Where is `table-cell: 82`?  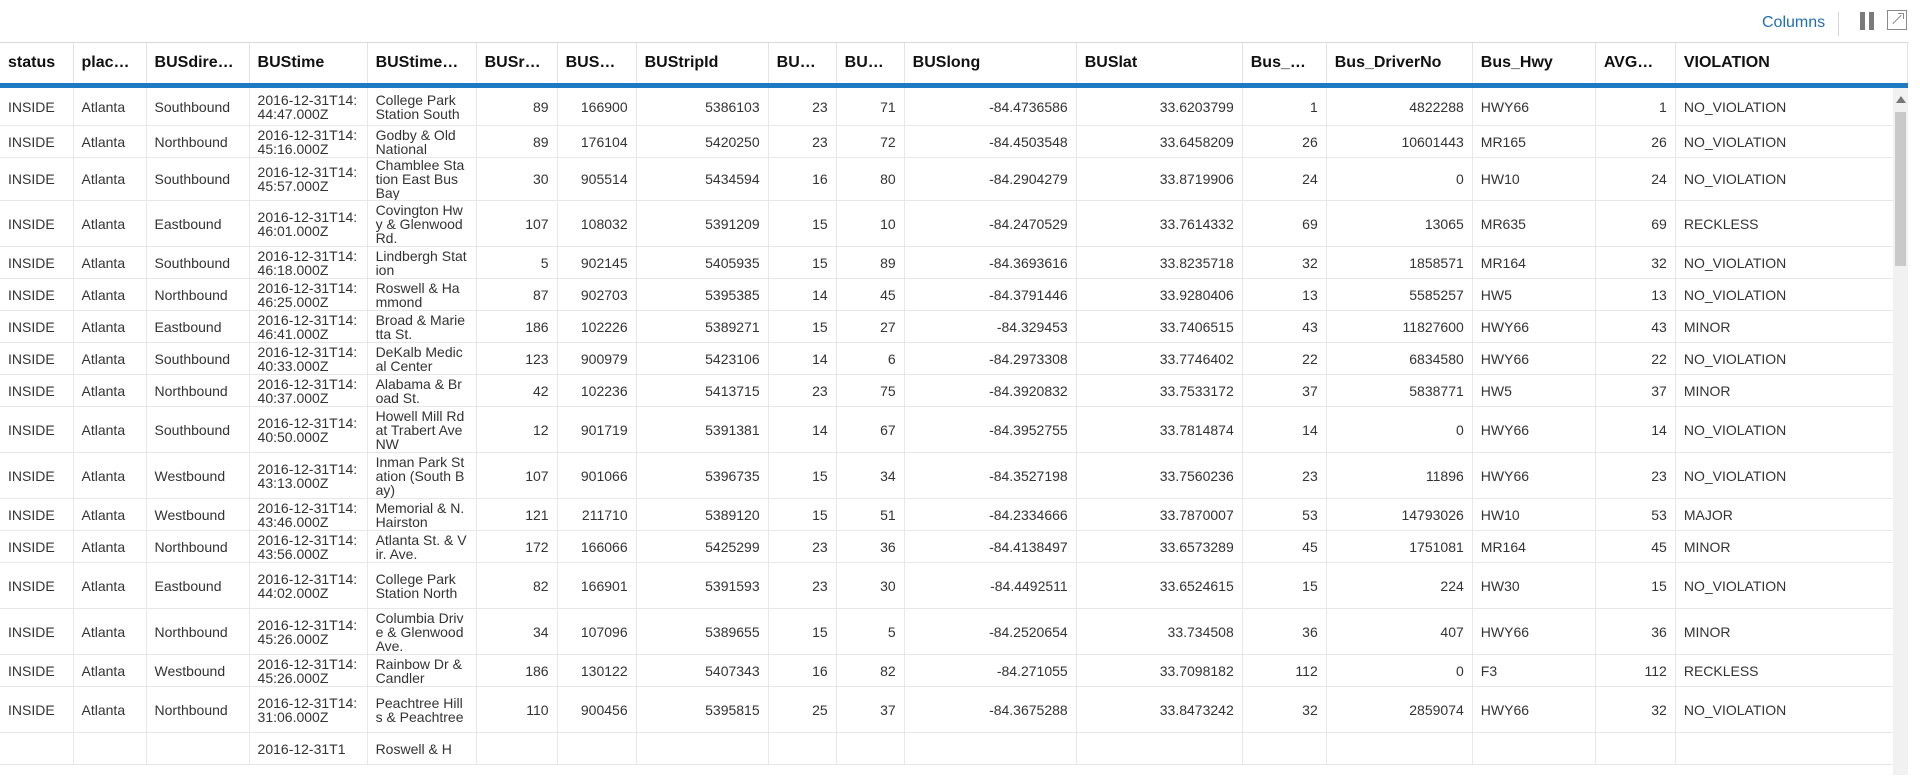 table-cell: 82 is located at coordinates (870, 670).